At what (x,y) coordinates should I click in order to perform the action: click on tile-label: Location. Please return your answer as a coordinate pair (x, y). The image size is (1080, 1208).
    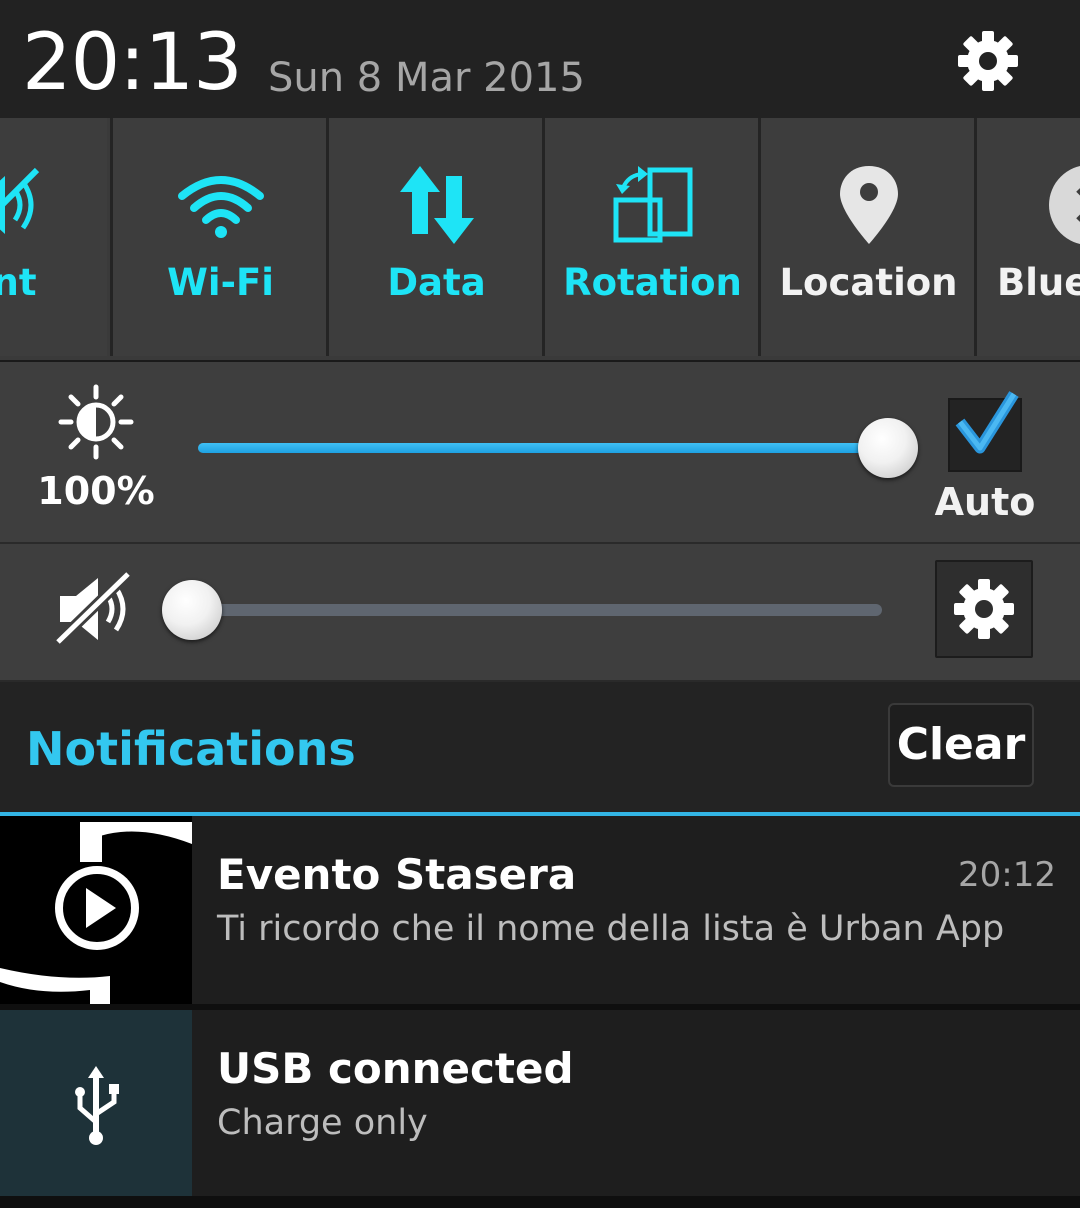
    Looking at the image, I should click on (868, 282).